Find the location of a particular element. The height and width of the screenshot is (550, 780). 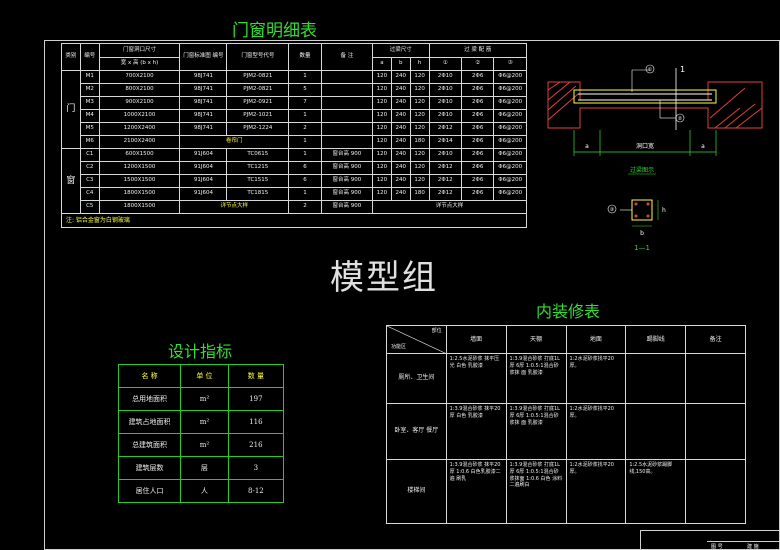

table-row: 总建筑面积 m² 216 is located at coordinates (201, 445).